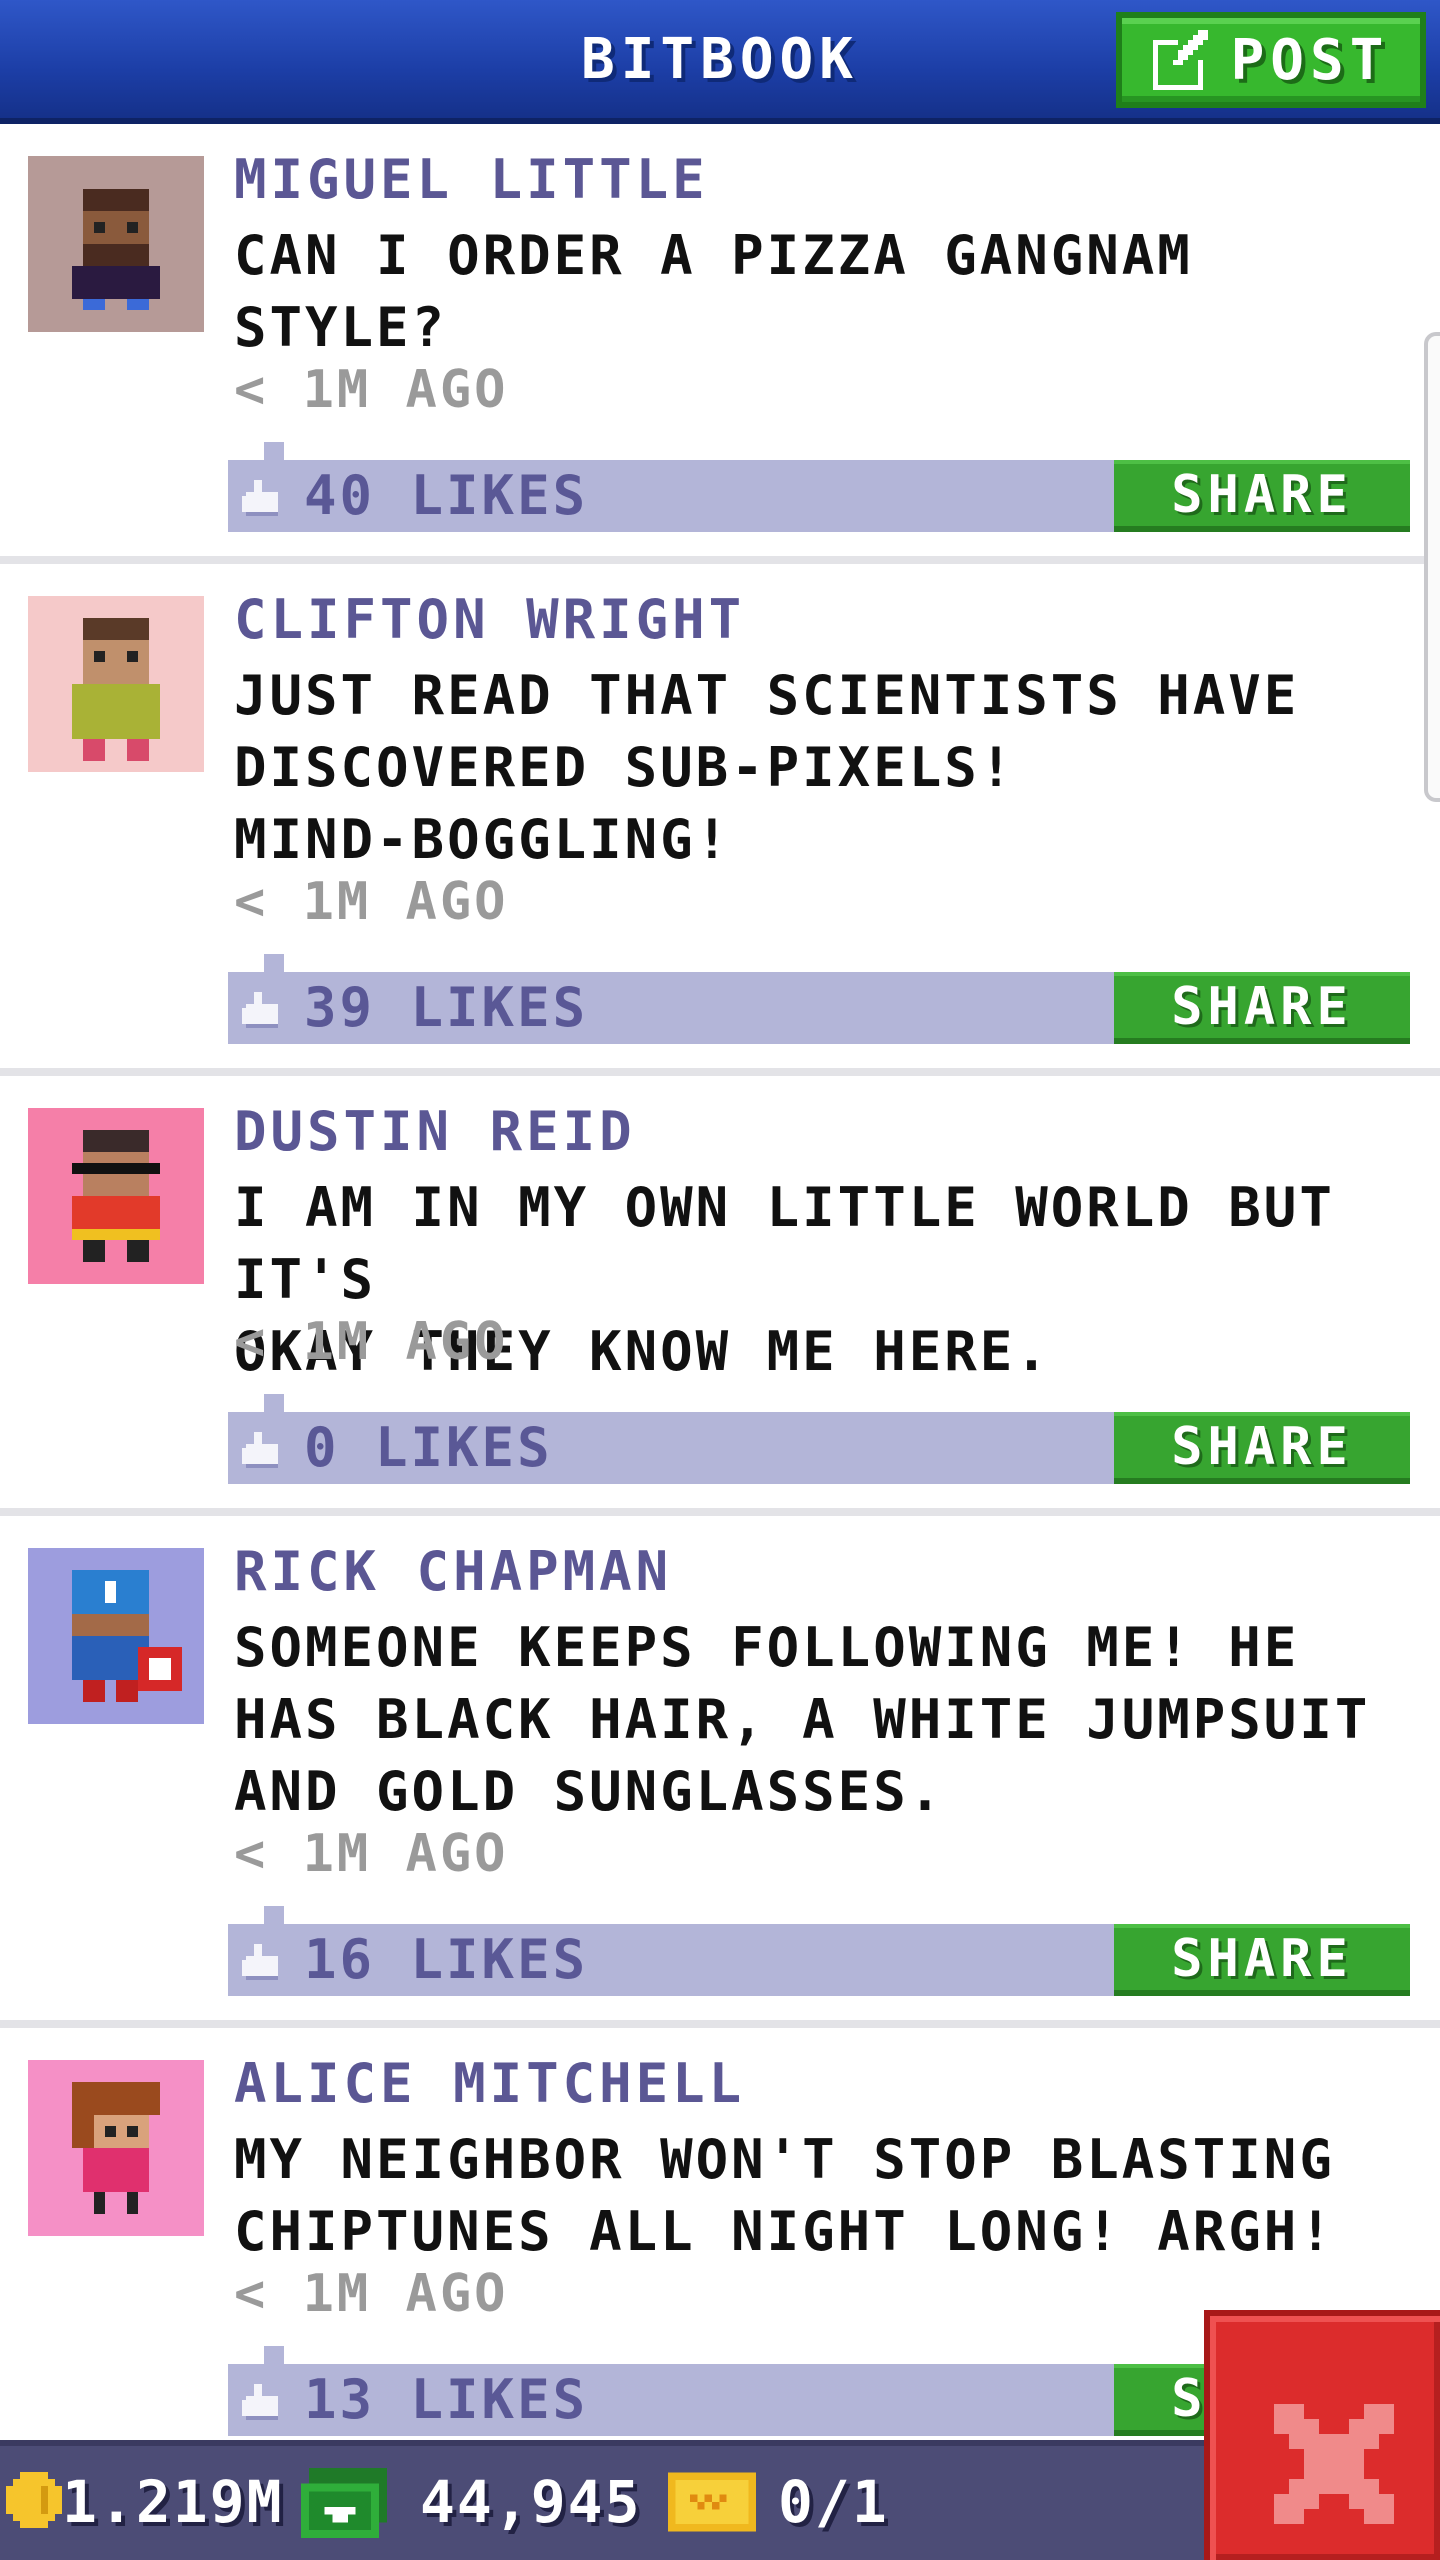 The height and width of the screenshot is (2560, 1440). What do you see at coordinates (819, 1951) in the screenshot?
I see `like-bar: 16 LIKES SHARE` at bounding box center [819, 1951].